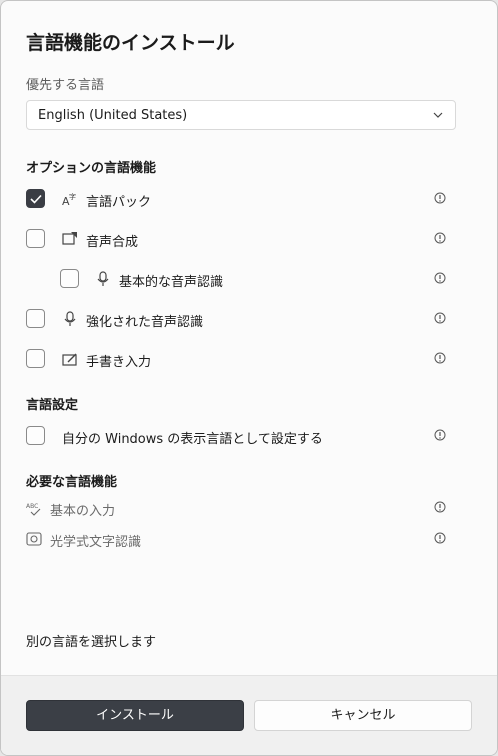 This screenshot has height=756, width=498. Describe the element at coordinates (241, 360) in the screenshot. I see `feature-row-handwriting: 手書き入力` at that location.